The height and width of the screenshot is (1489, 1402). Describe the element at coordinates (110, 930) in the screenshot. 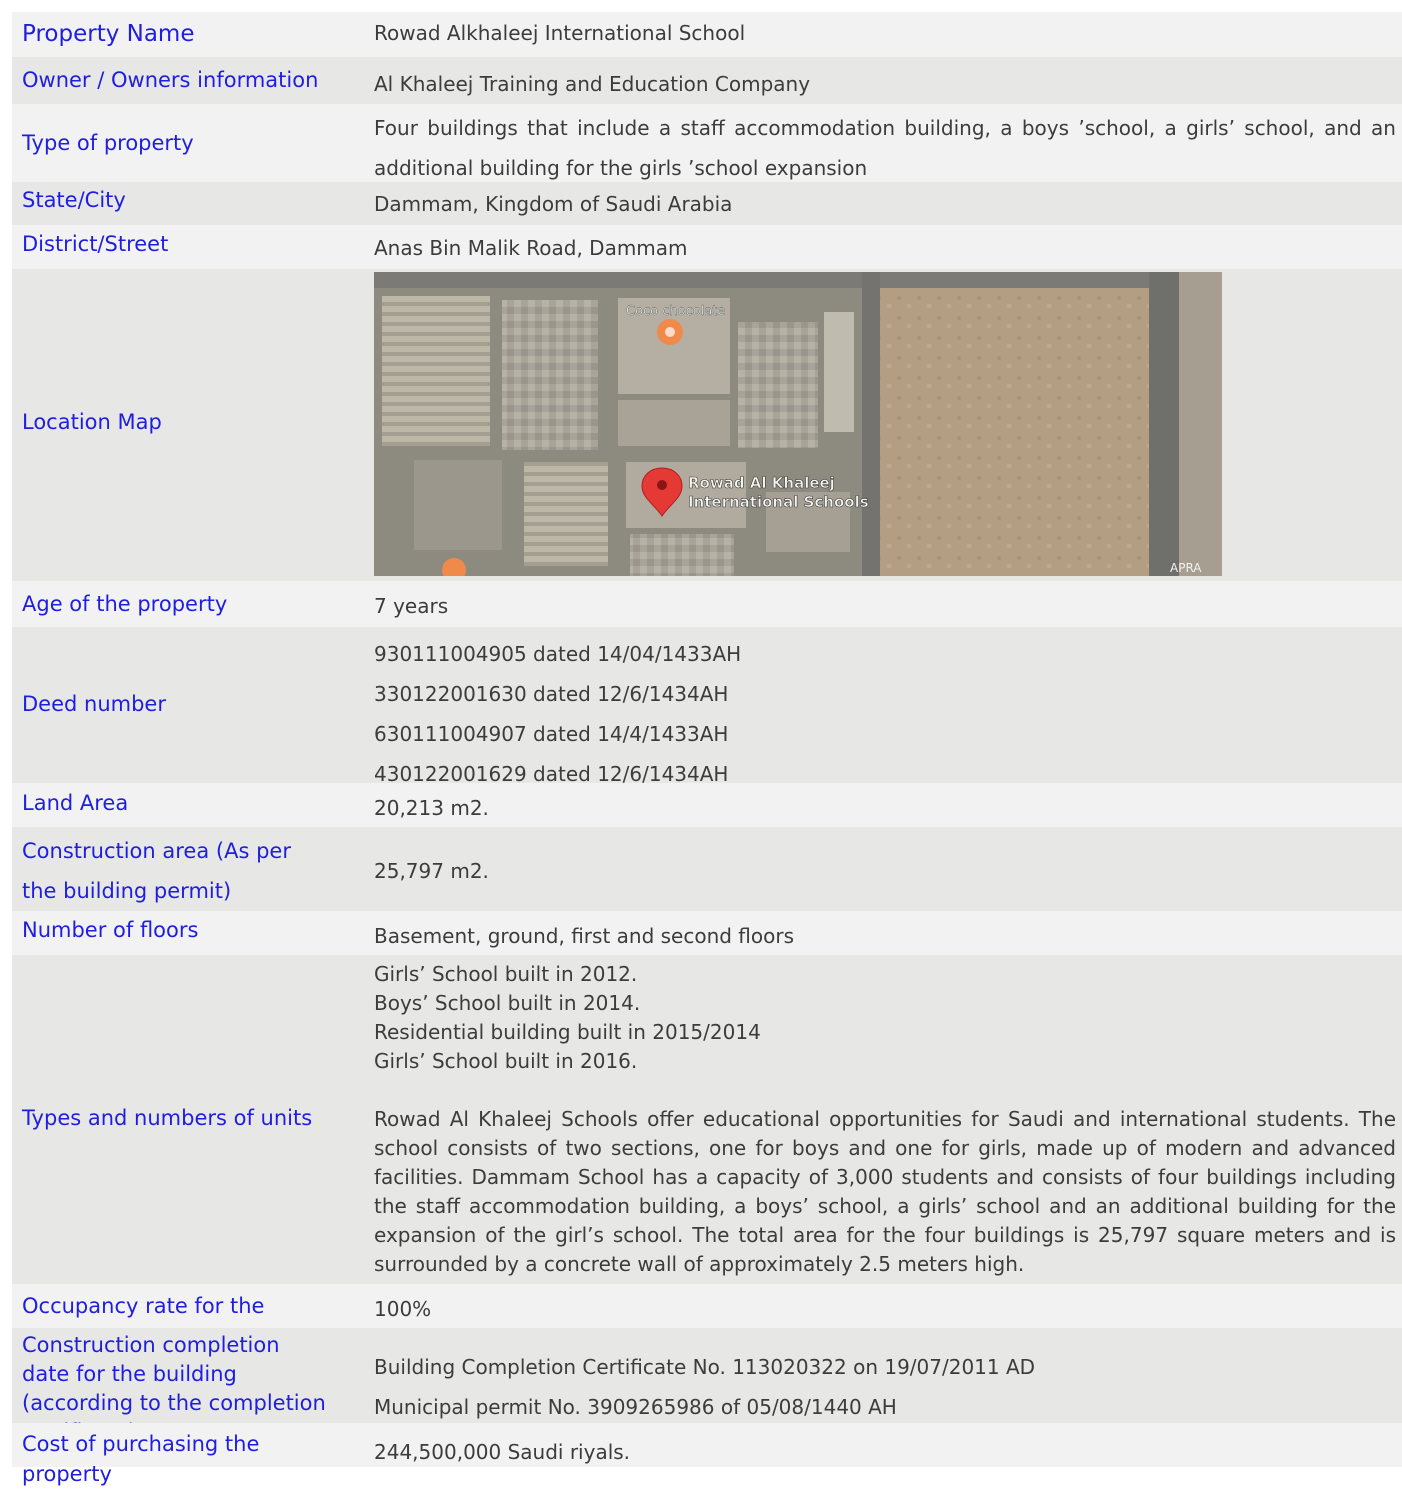

I see `label-floors: Number of floors` at that location.